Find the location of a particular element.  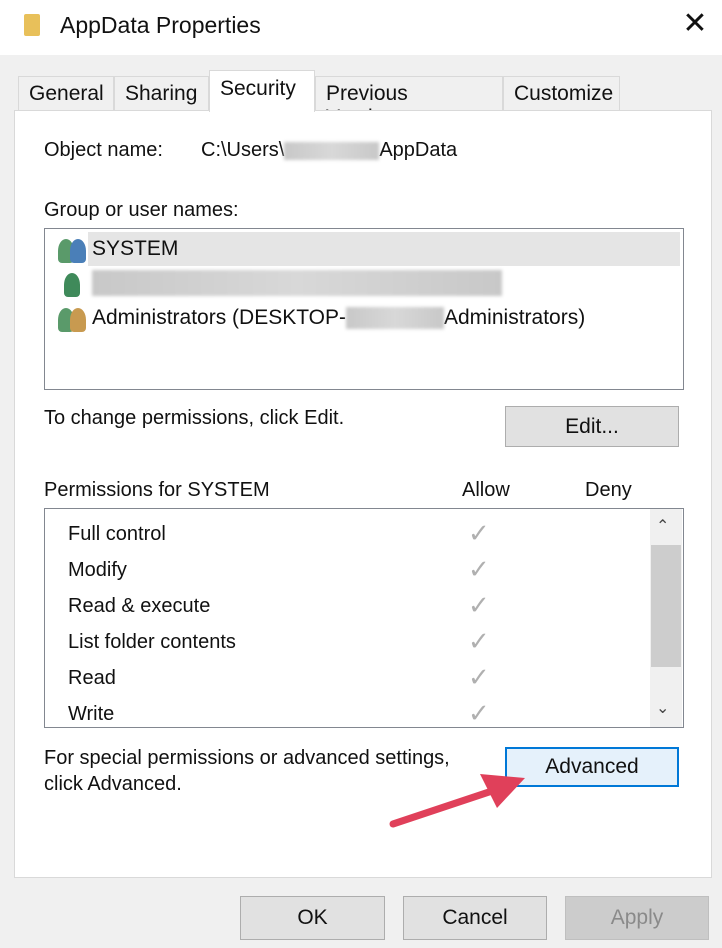

object-path-prefix: C:\Users\ is located at coordinates (243, 150).